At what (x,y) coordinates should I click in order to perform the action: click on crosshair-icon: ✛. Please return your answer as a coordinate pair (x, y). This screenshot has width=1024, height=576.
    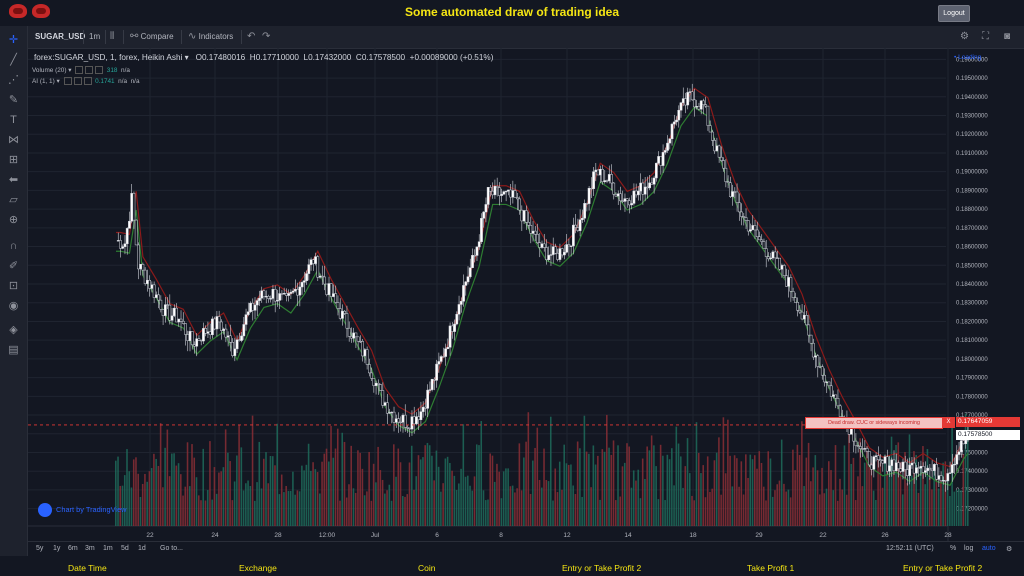
    Looking at the image, I should click on (13, 40).